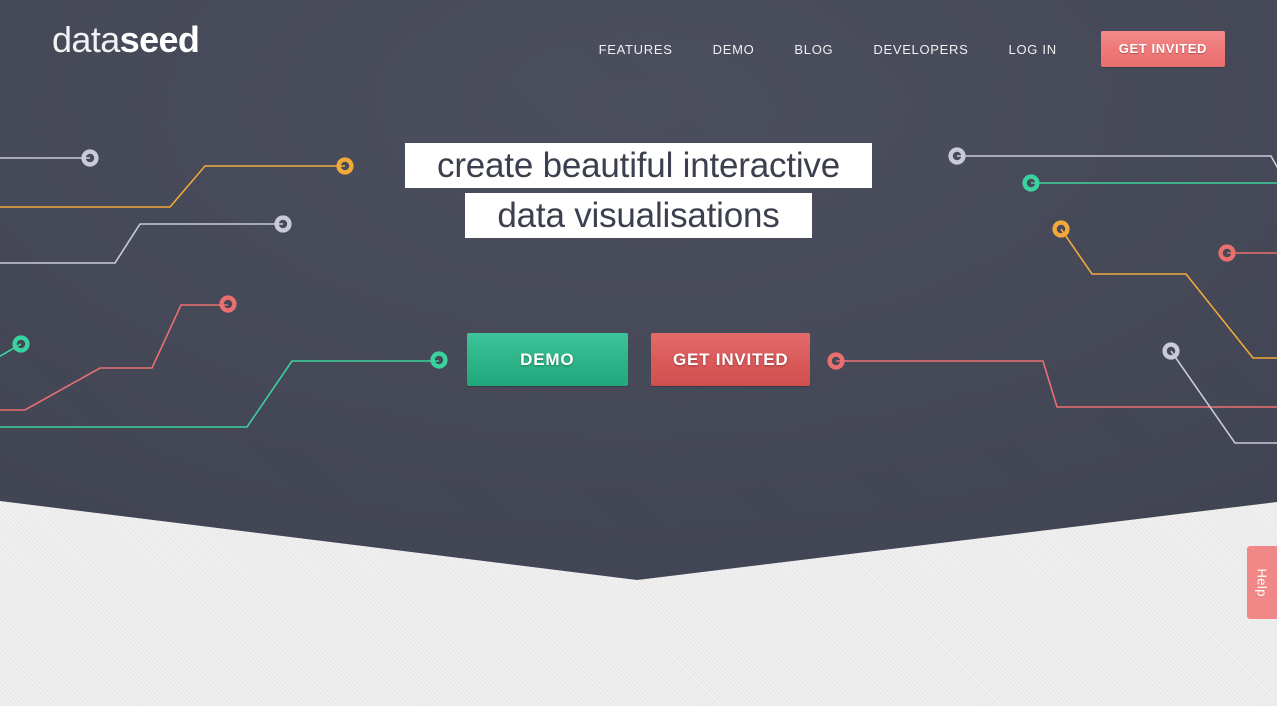 The width and height of the screenshot is (1277, 706). I want to click on headline-line-2-row: data visualisations, so click(638, 215).